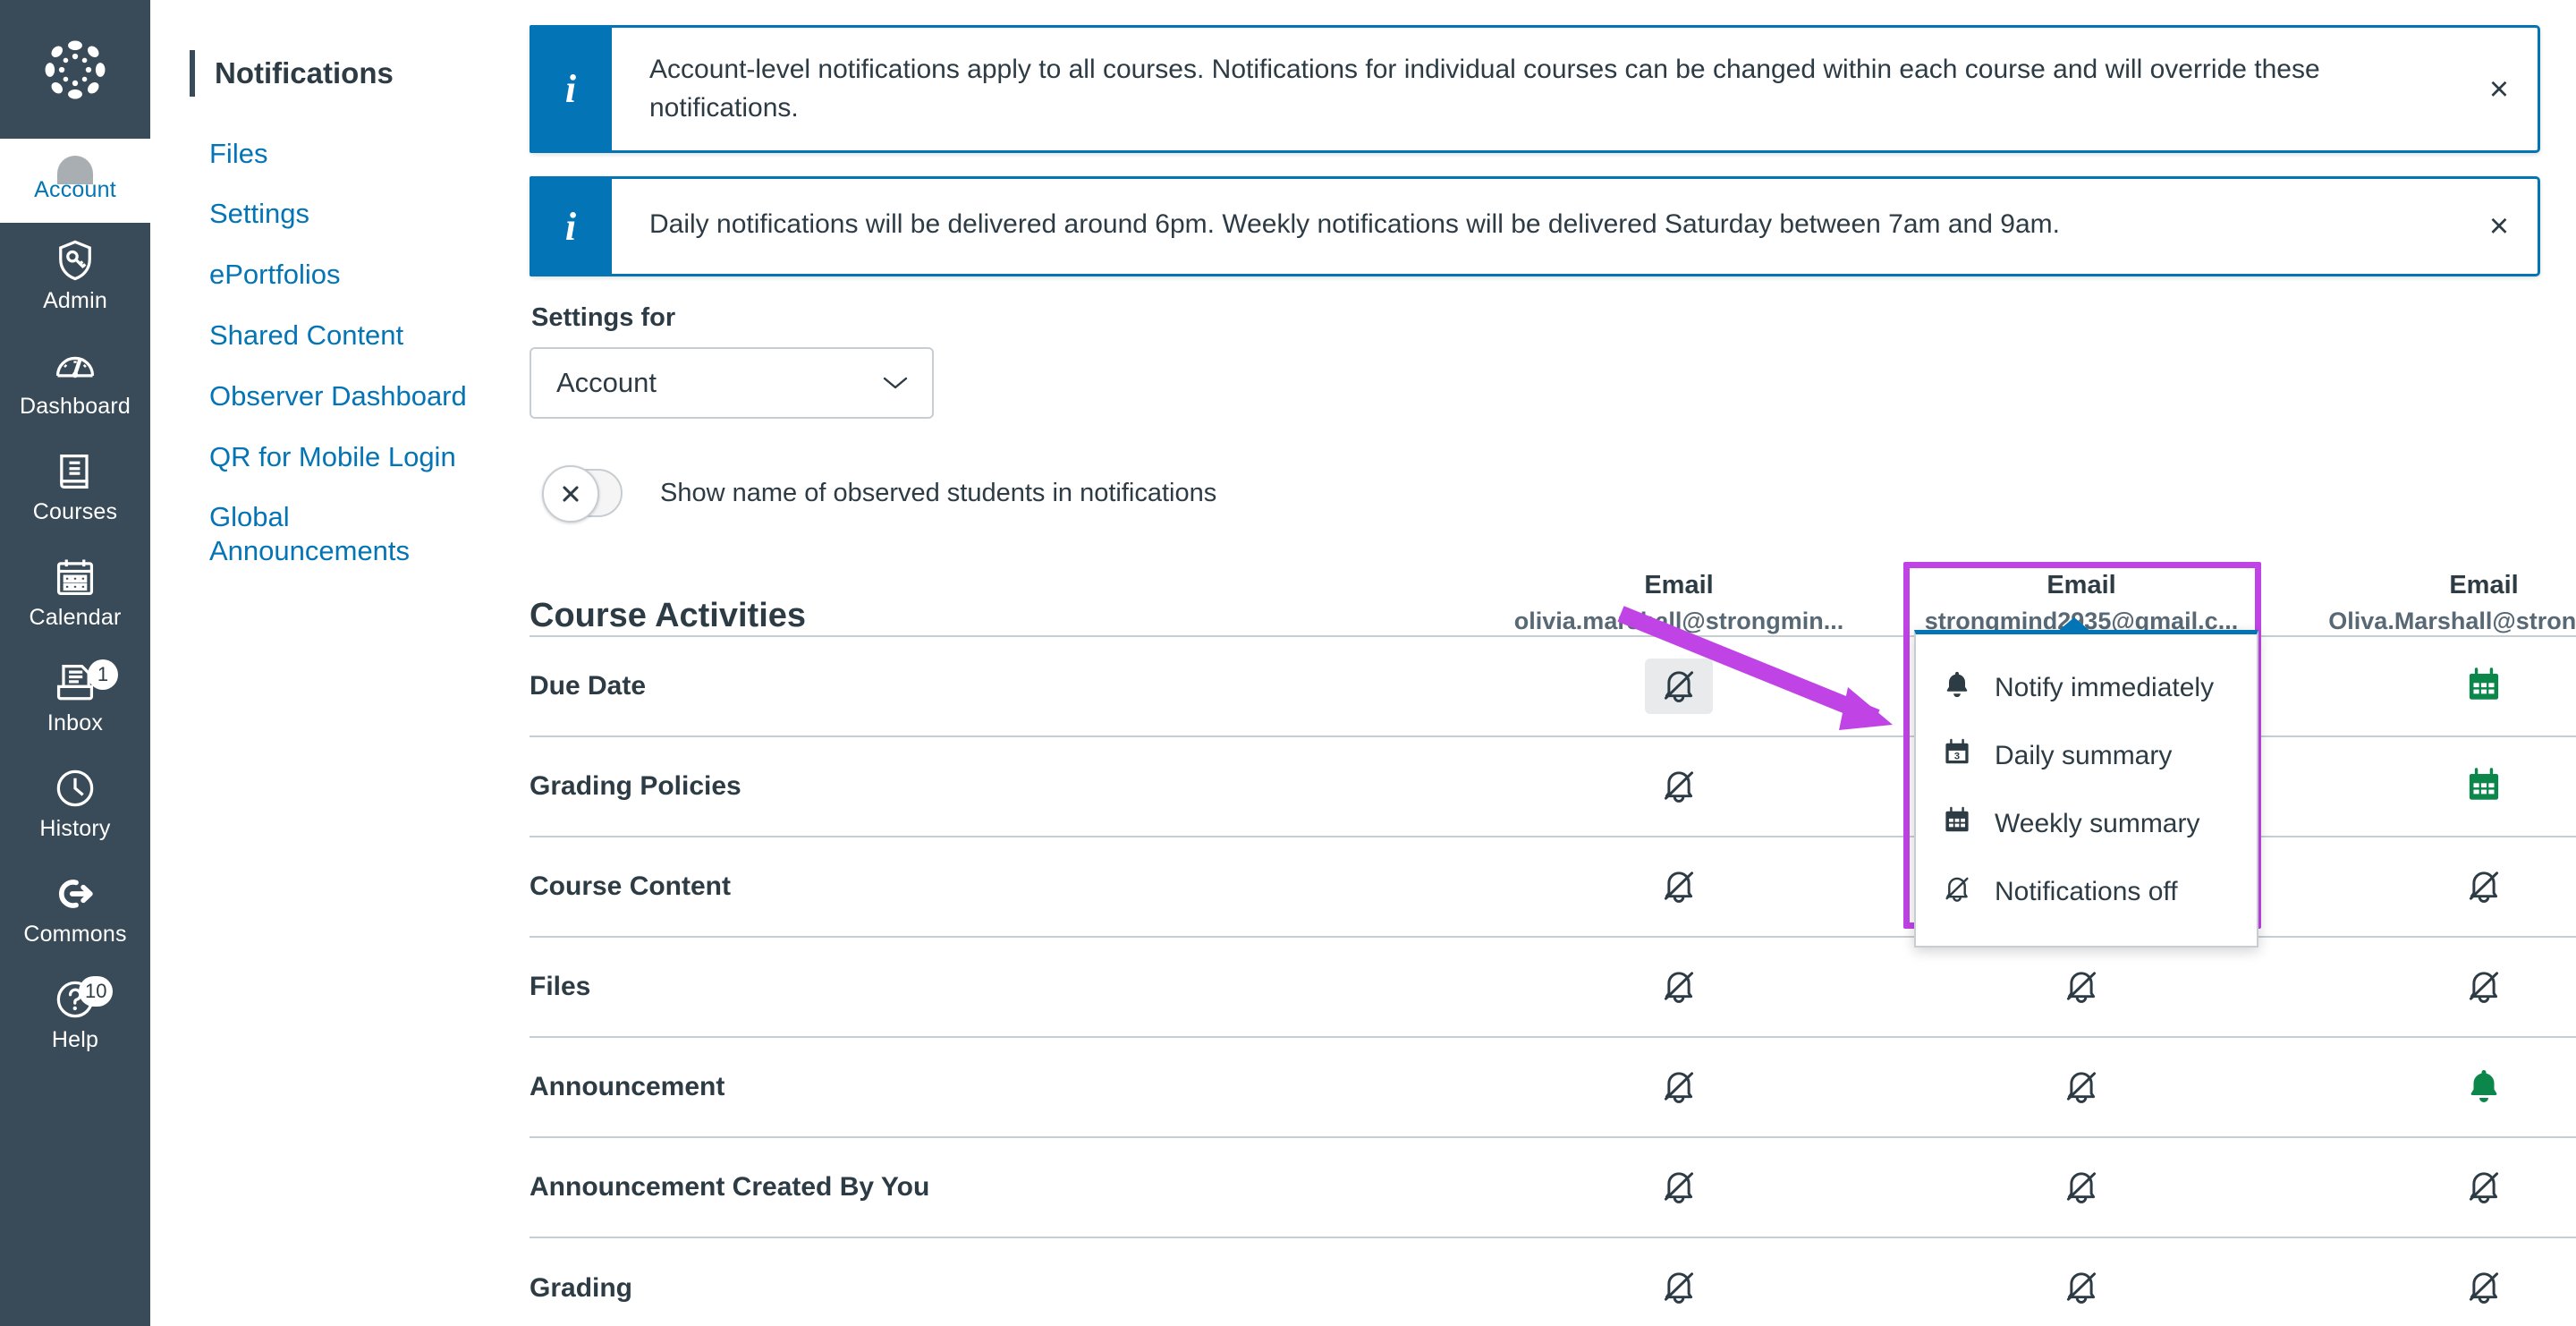  I want to click on settings-for-select: Account, so click(732, 383).